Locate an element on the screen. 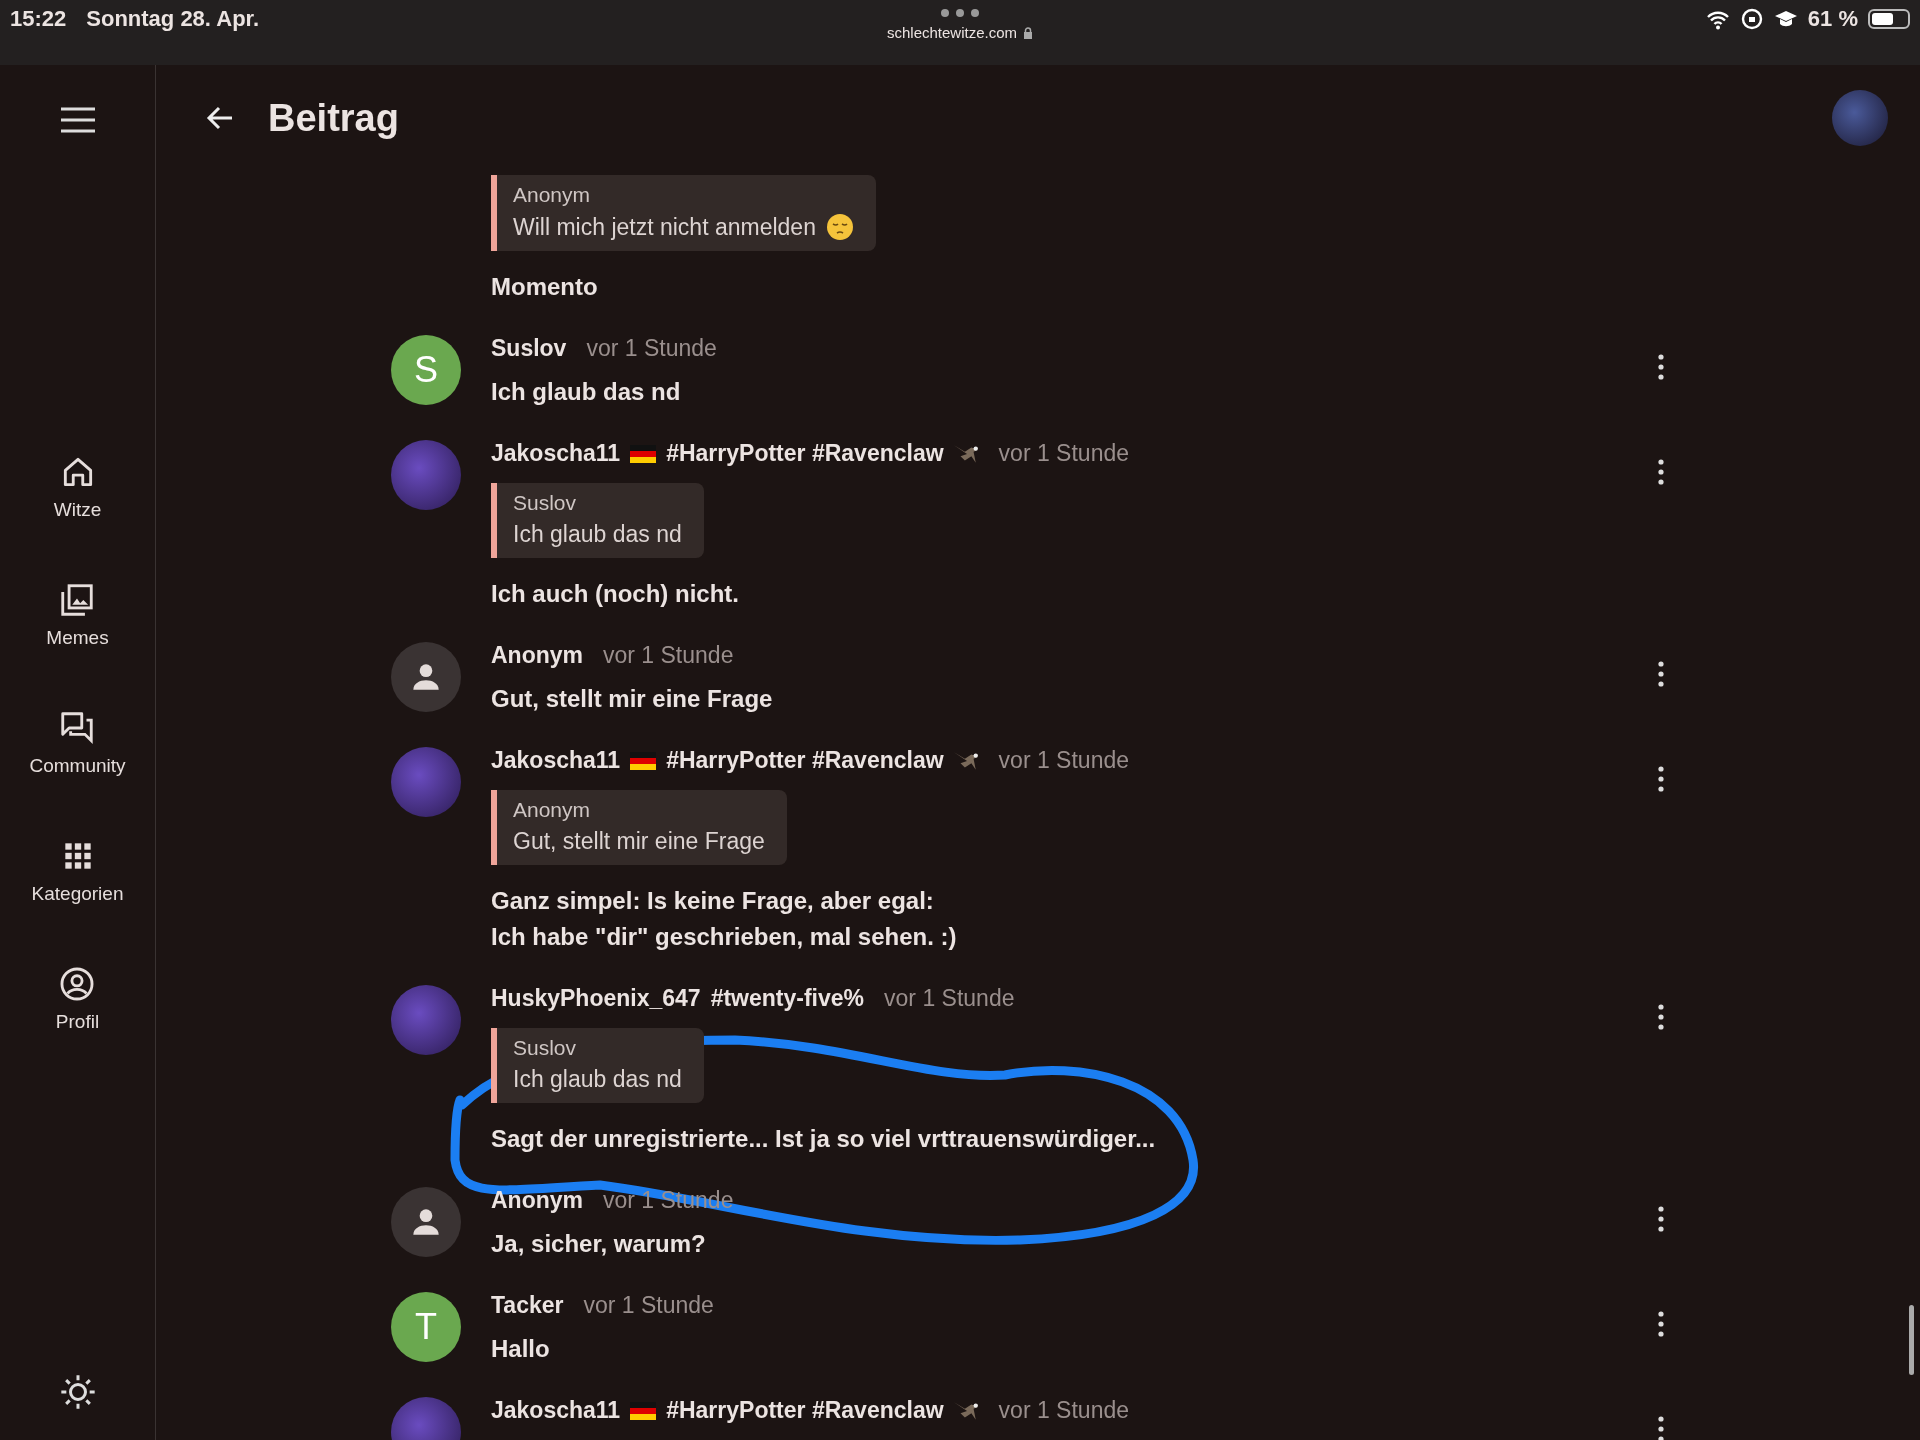 The height and width of the screenshot is (1440, 1920). clock-text: 15:22 is located at coordinates (38, 19).